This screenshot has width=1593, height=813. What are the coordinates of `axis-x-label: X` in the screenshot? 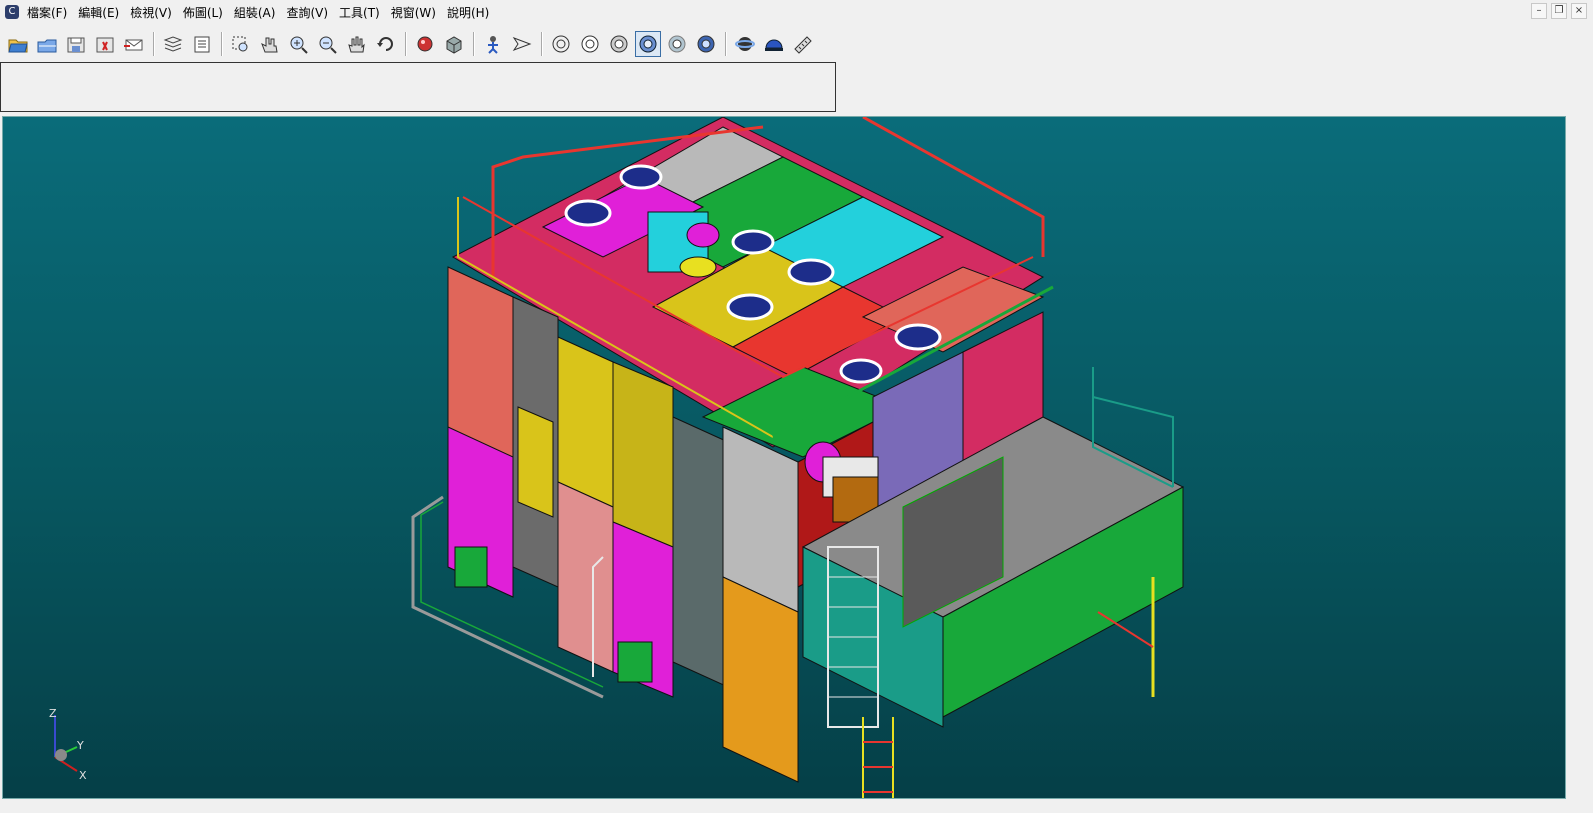 It's located at (83, 775).